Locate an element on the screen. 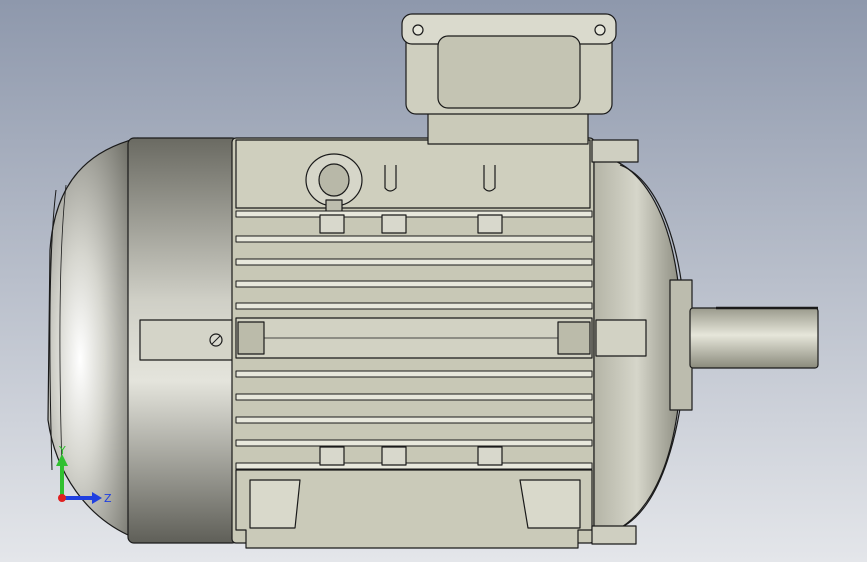 The width and height of the screenshot is (867, 562). frame-top-shoulder is located at coordinates (413, 174).